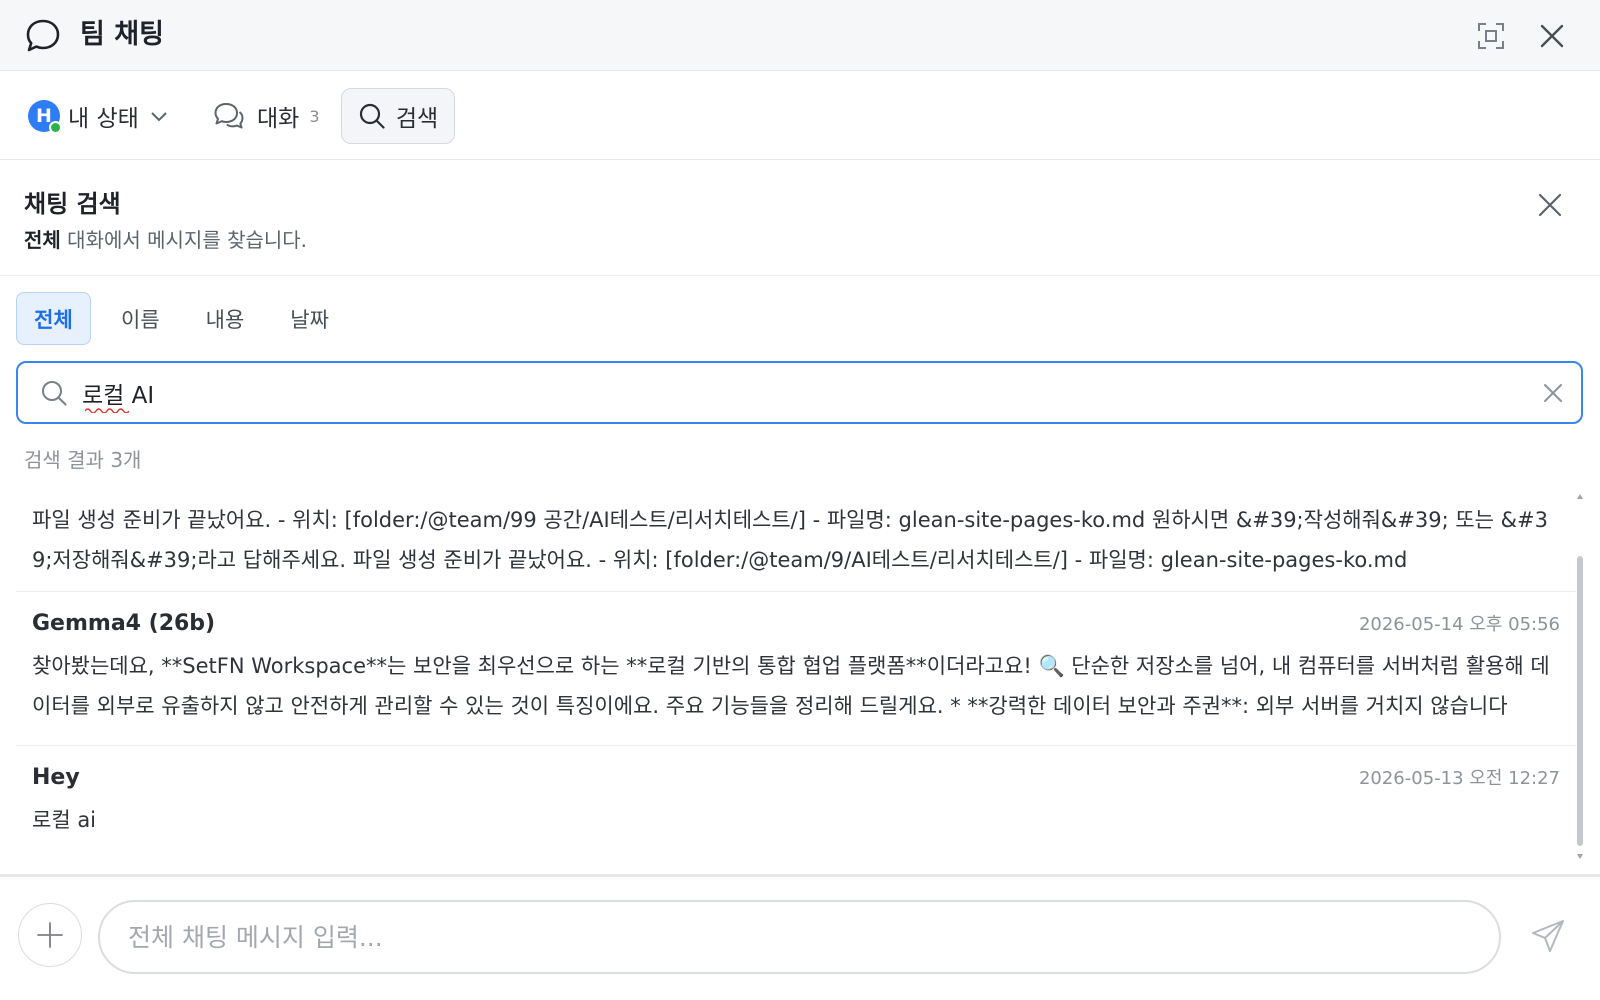 The width and height of the screenshot is (1600, 1000). What do you see at coordinates (800, 218) in the screenshot?
I see `search-panel-header: 채팅 검색 전체 대화에서 메시지를 찾습니다.` at bounding box center [800, 218].